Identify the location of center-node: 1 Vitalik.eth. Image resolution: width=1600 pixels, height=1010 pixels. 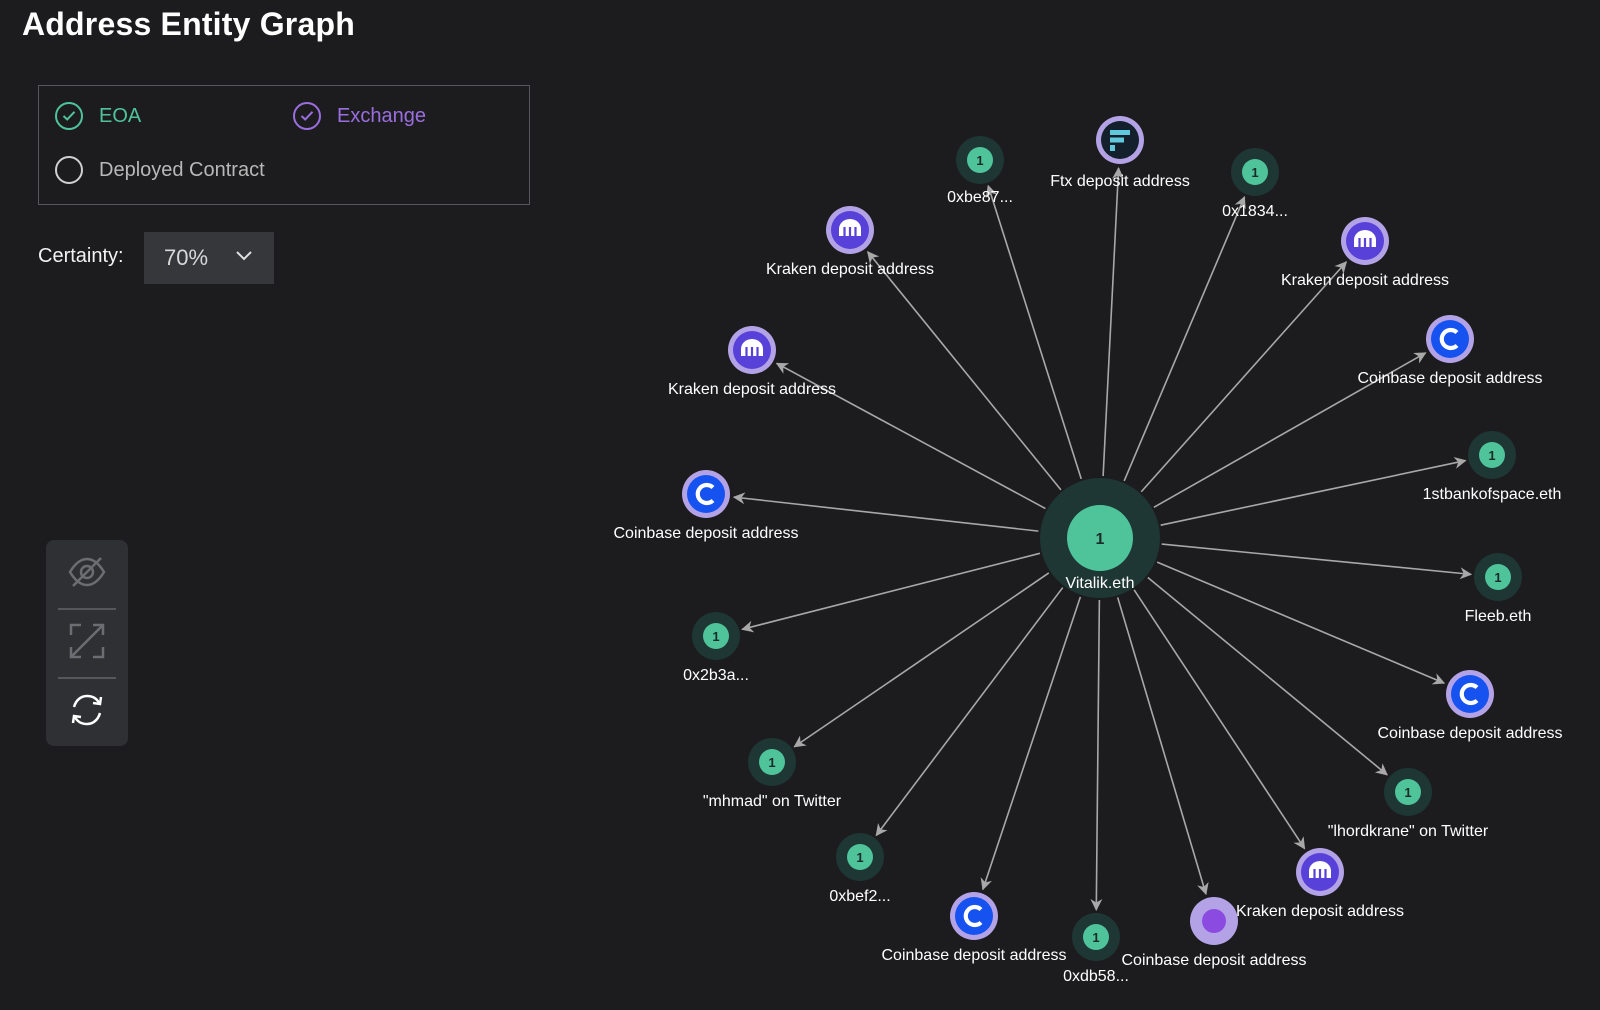
(1100, 538).